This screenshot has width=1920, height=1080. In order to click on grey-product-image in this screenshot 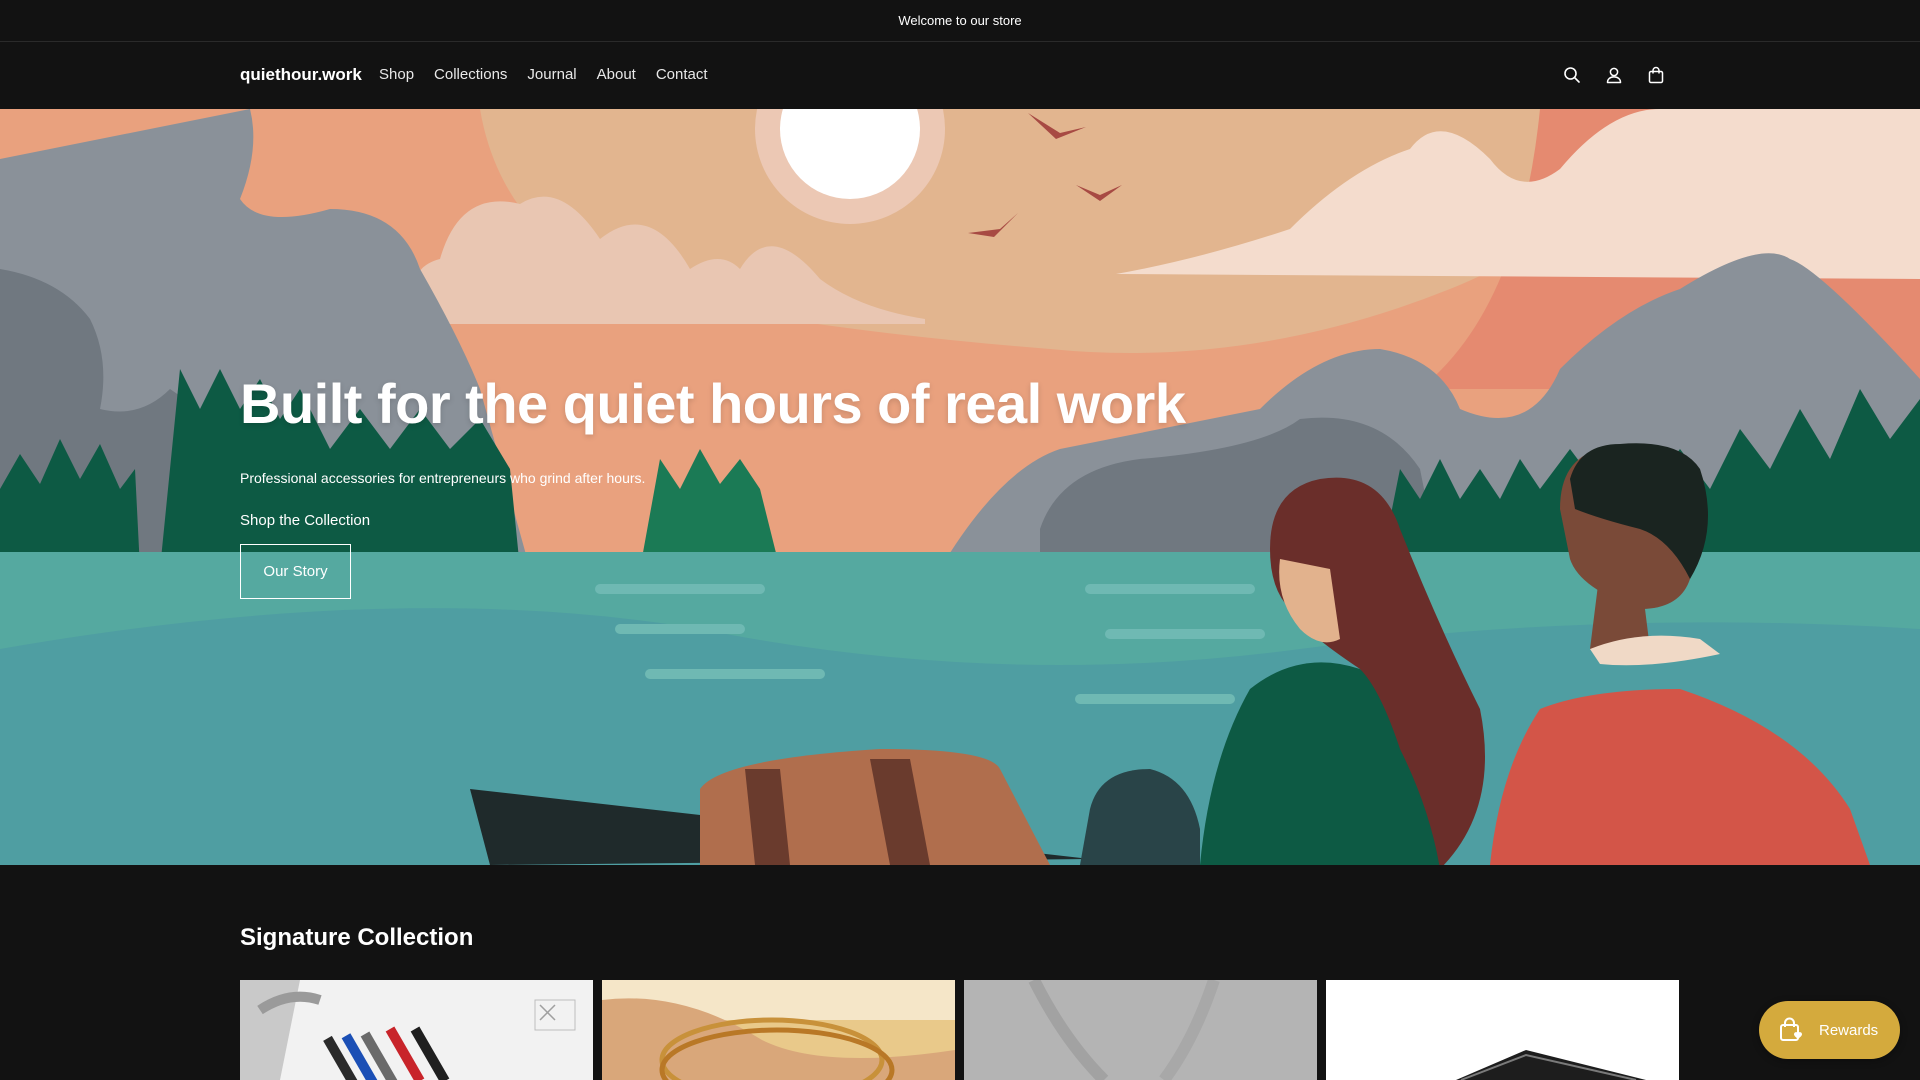, I will do `click(1140, 1030)`.